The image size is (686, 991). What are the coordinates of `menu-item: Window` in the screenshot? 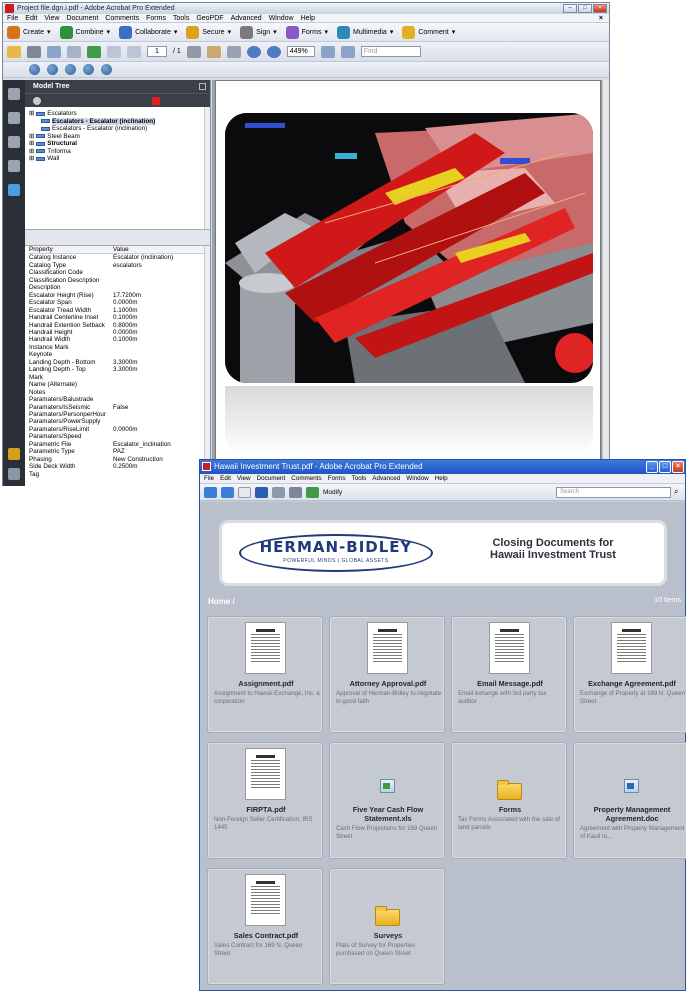 It's located at (417, 478).